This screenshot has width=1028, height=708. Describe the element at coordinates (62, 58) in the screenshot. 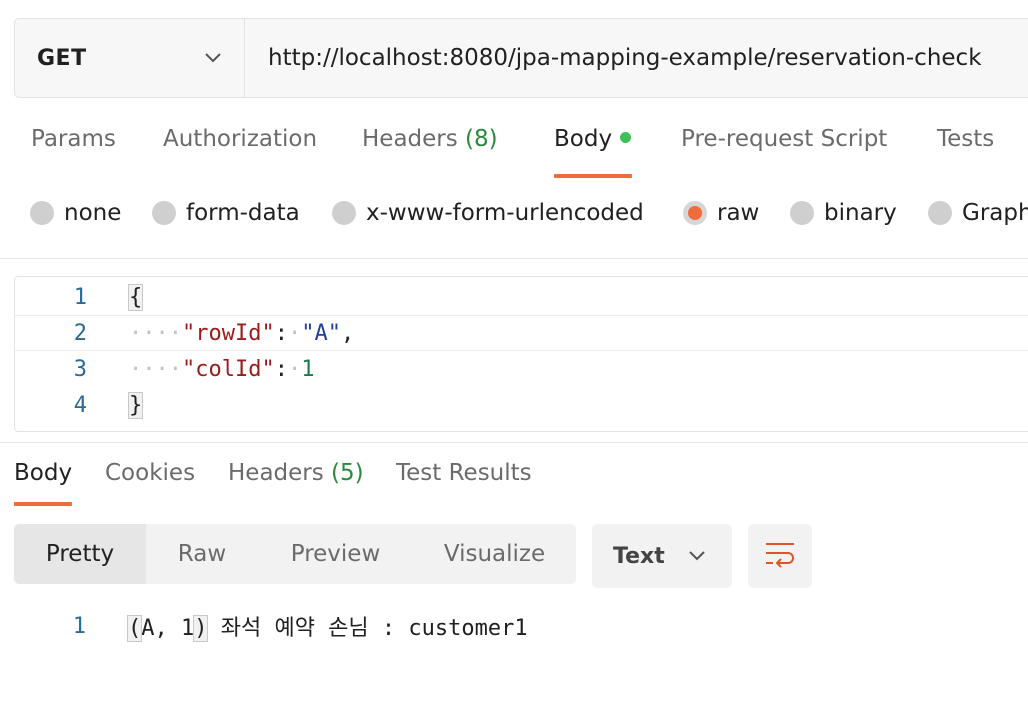

I see `method-label: GET` at that location.